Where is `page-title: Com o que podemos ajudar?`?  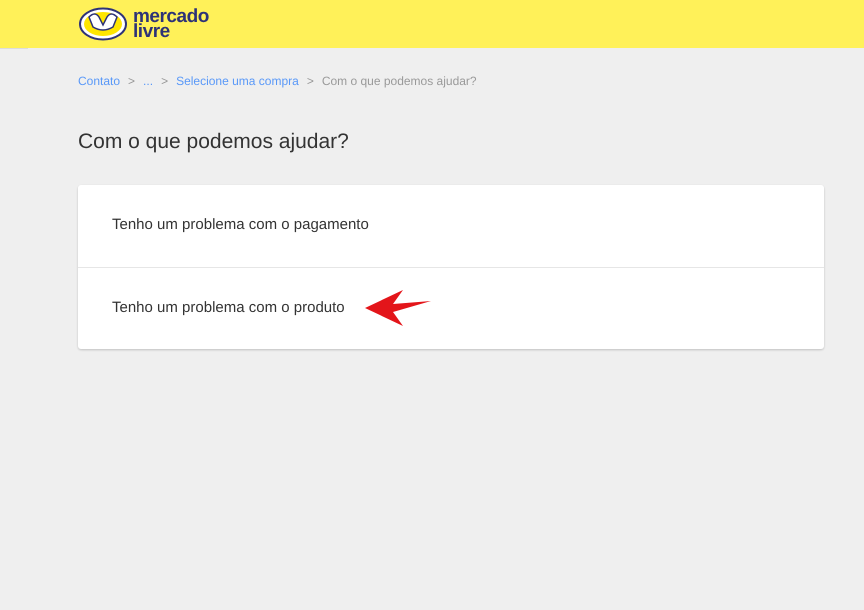
page-title: Com o que podemos ajudar? is located at coordinates (213, 142).